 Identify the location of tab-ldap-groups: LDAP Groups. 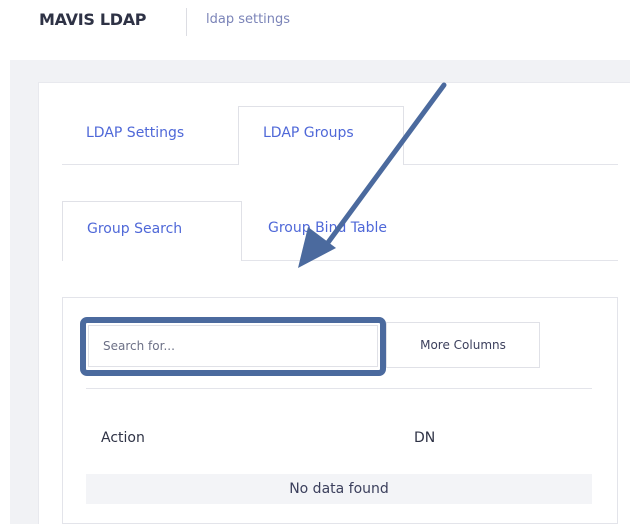
(321, 135).